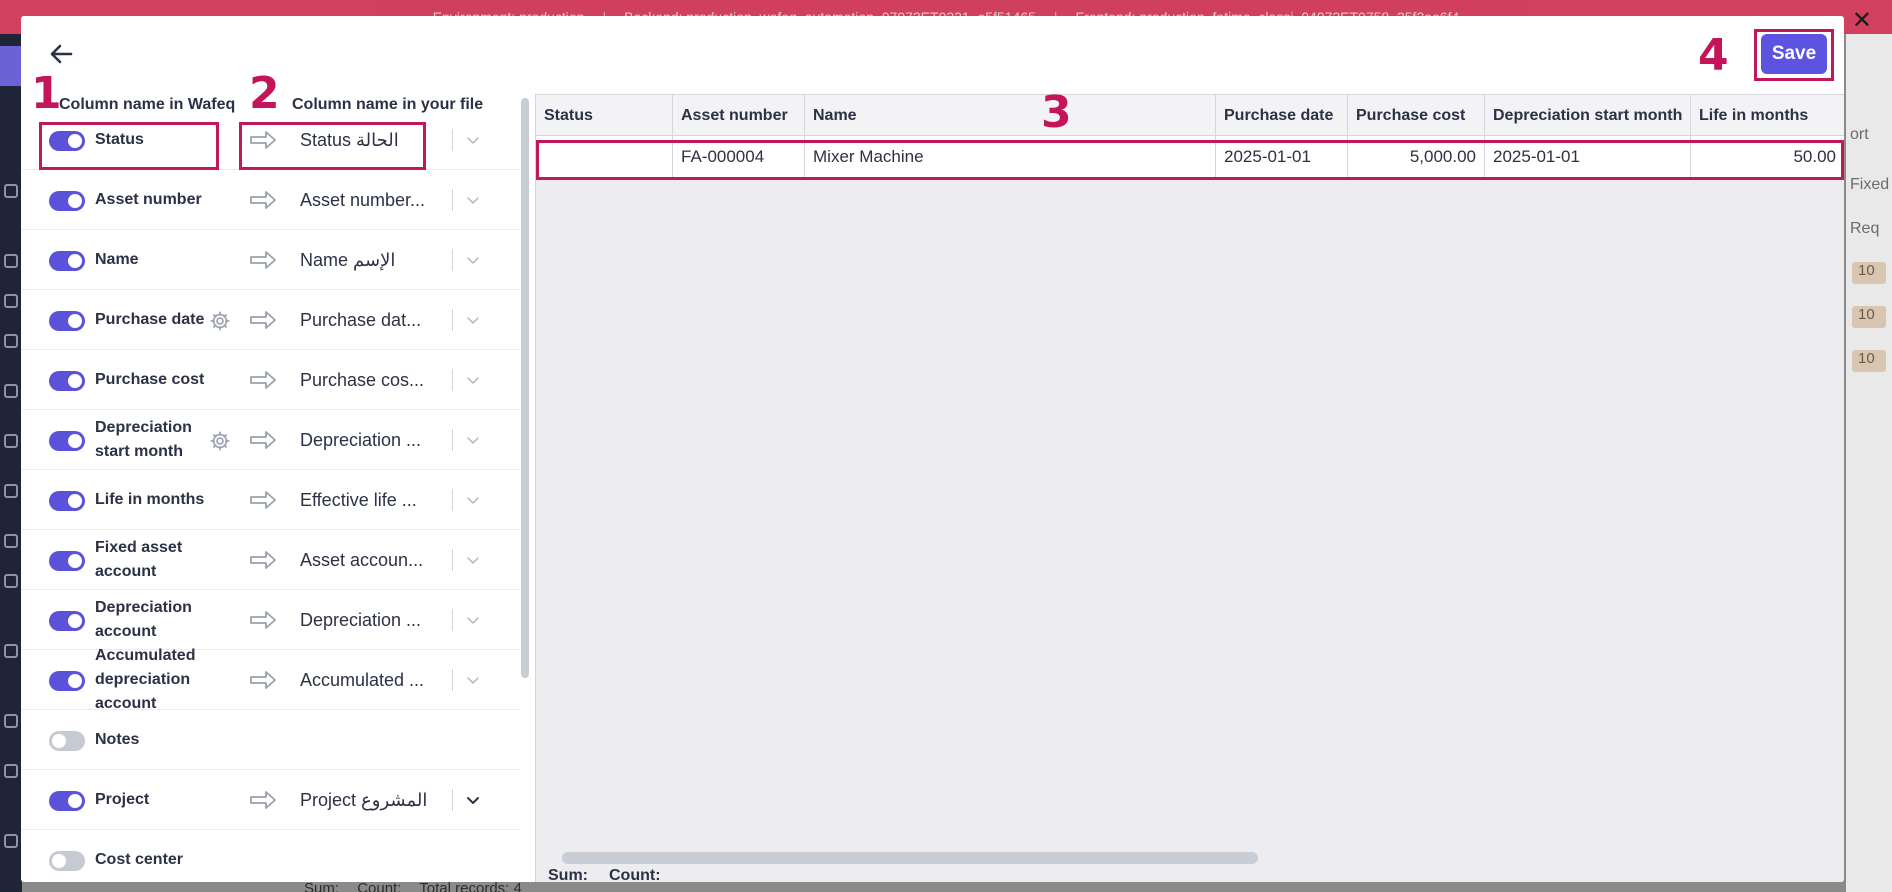 Image resolution: width=1892 pixels, height=892 pixels. I want to click on people-icon, so click(11, 541).